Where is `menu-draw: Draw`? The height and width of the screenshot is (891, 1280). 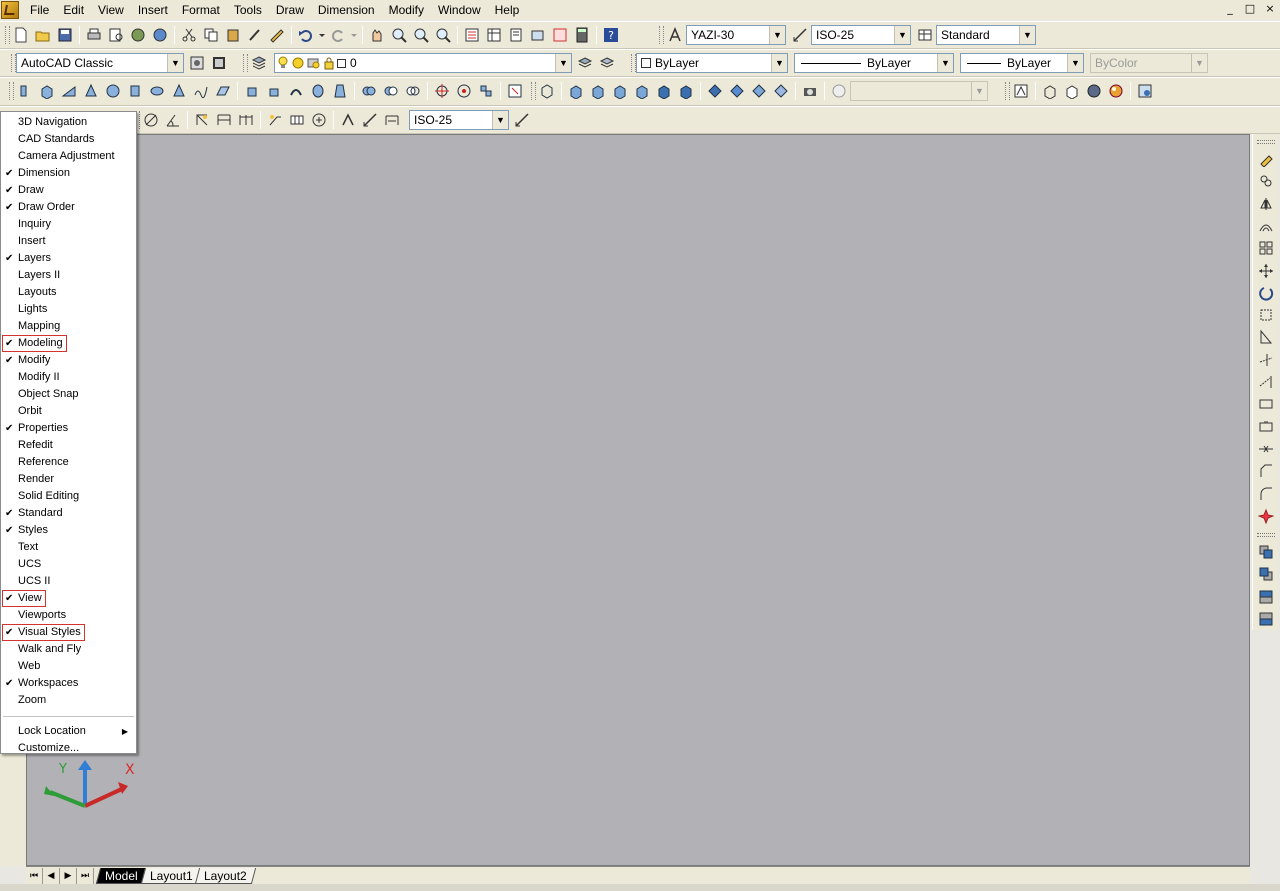
menu-draw: Draw is located at coordinates (290, 10).